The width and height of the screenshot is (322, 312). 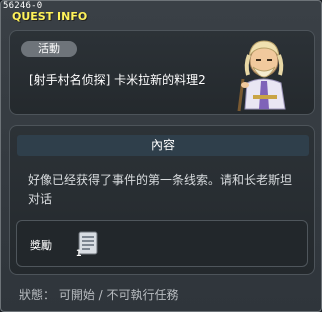 What do you see at coordinates (79, 254) in the screenshot?
I see `reward-quantity: 1` at bounding box center [79, 254].